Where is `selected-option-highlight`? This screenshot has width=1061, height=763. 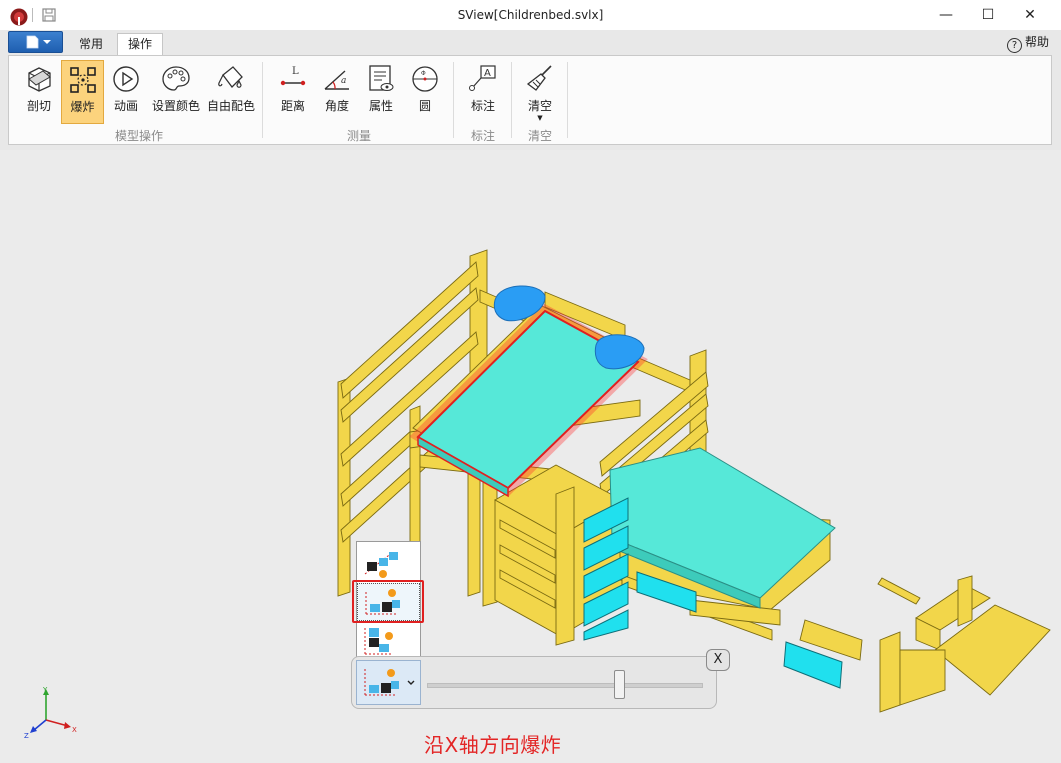
selected-option-highlight is located at coordinates (388, 601).